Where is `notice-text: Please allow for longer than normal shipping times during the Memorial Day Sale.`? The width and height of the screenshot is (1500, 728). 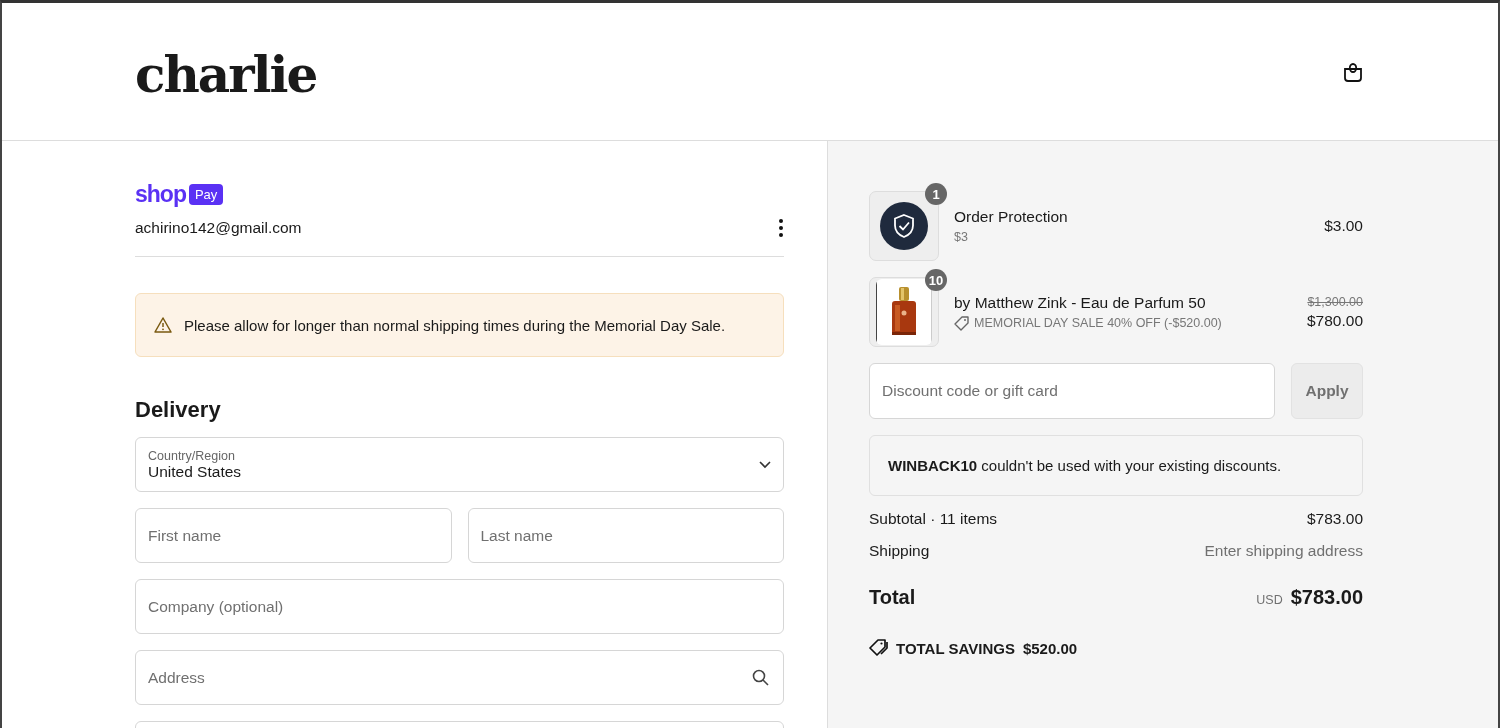 notice-text: Please allow for longer than normal shipping times during the Memorial Day Sale. is located at coordinates (455, 325).